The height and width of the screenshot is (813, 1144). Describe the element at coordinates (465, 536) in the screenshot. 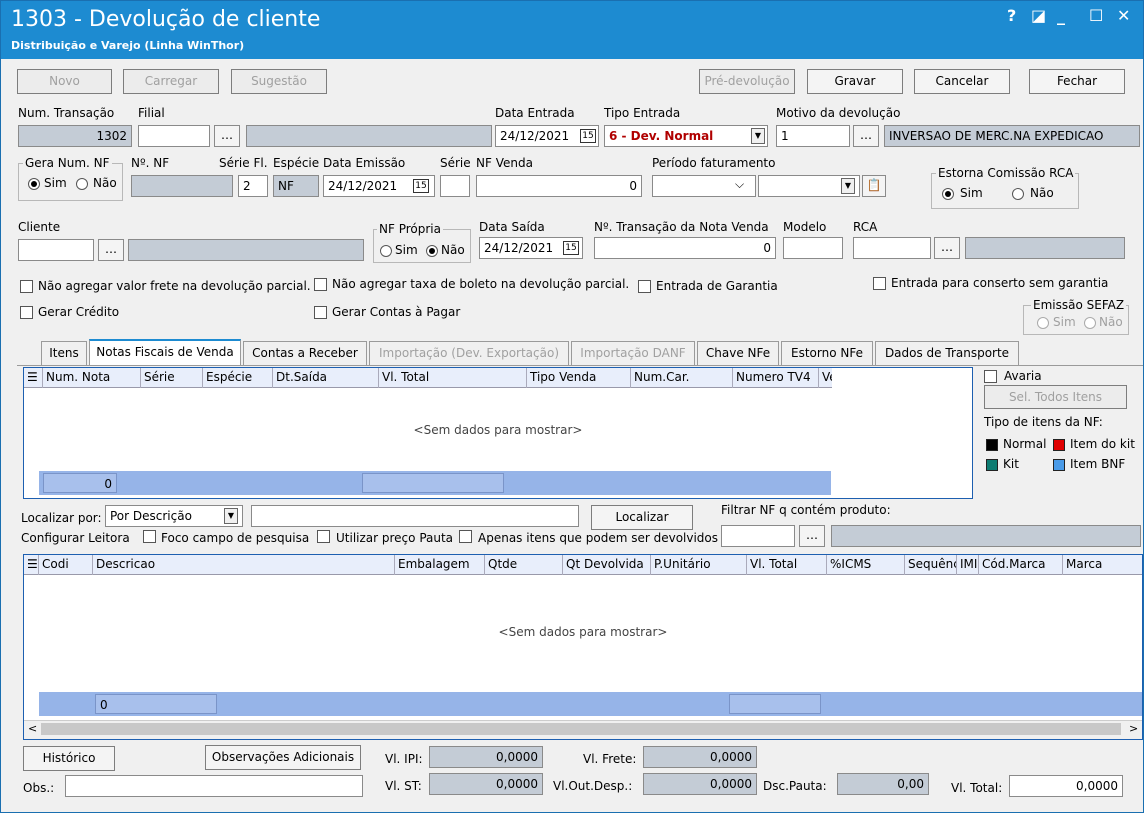

I see `apenas-itens-checkbox` at that location.